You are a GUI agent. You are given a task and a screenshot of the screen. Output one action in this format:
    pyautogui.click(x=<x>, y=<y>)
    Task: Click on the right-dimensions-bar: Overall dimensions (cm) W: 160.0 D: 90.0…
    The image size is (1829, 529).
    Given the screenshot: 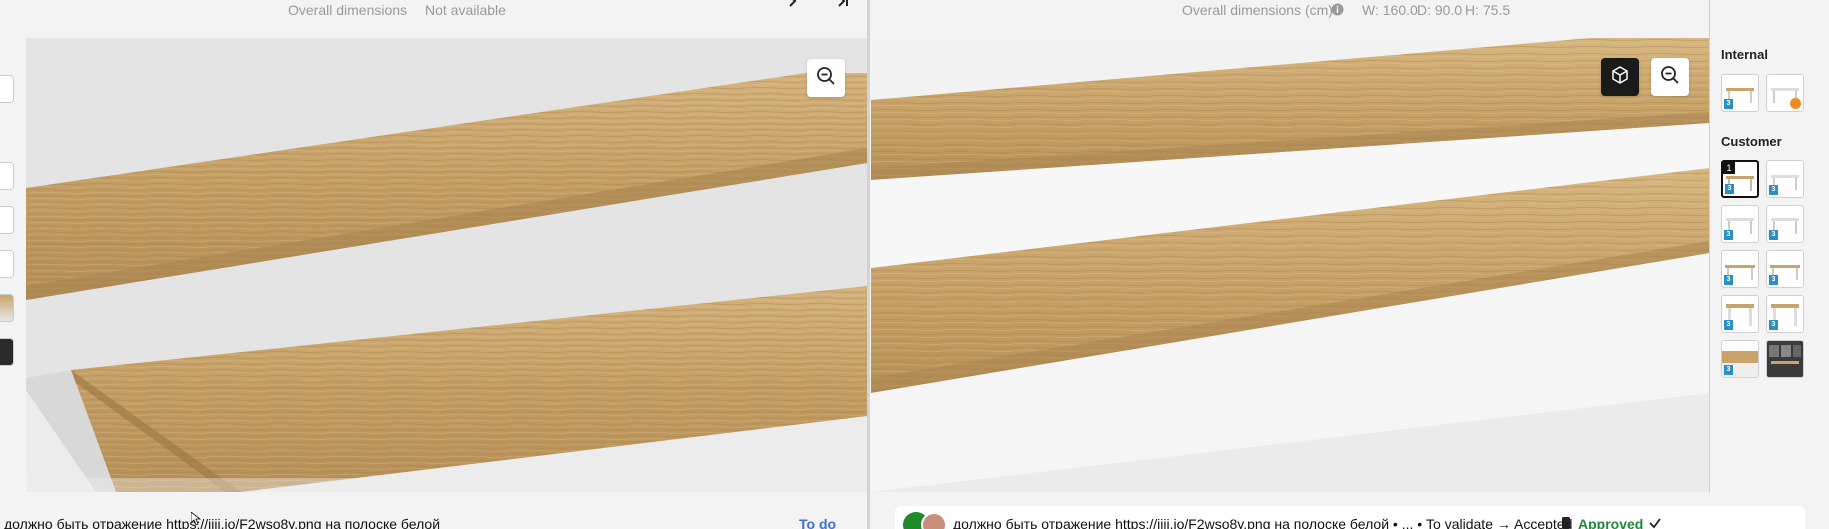 What is the action you would take?
    pyautogui.click(x=1291, y=19)
    